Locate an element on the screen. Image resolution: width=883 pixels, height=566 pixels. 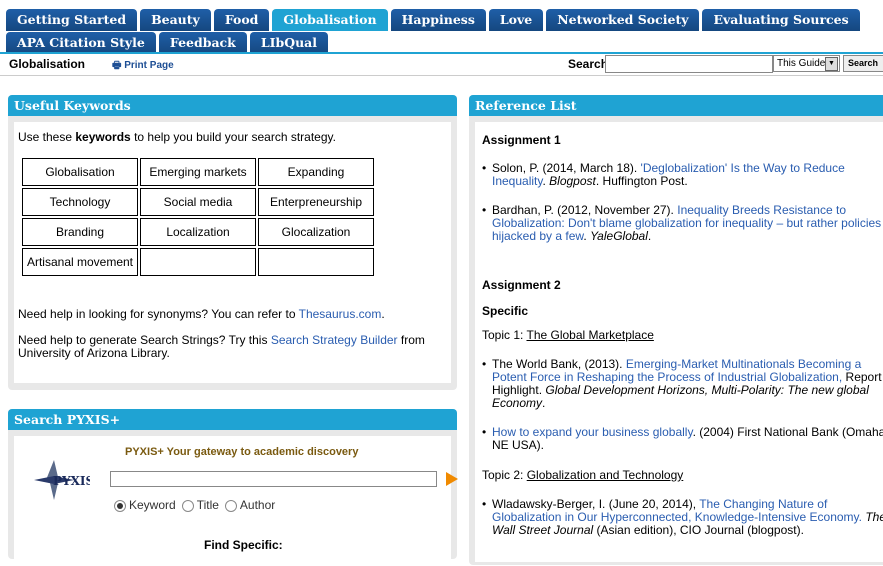
keyword-cell: Artisanal movement is located at coordinates (80, 262).